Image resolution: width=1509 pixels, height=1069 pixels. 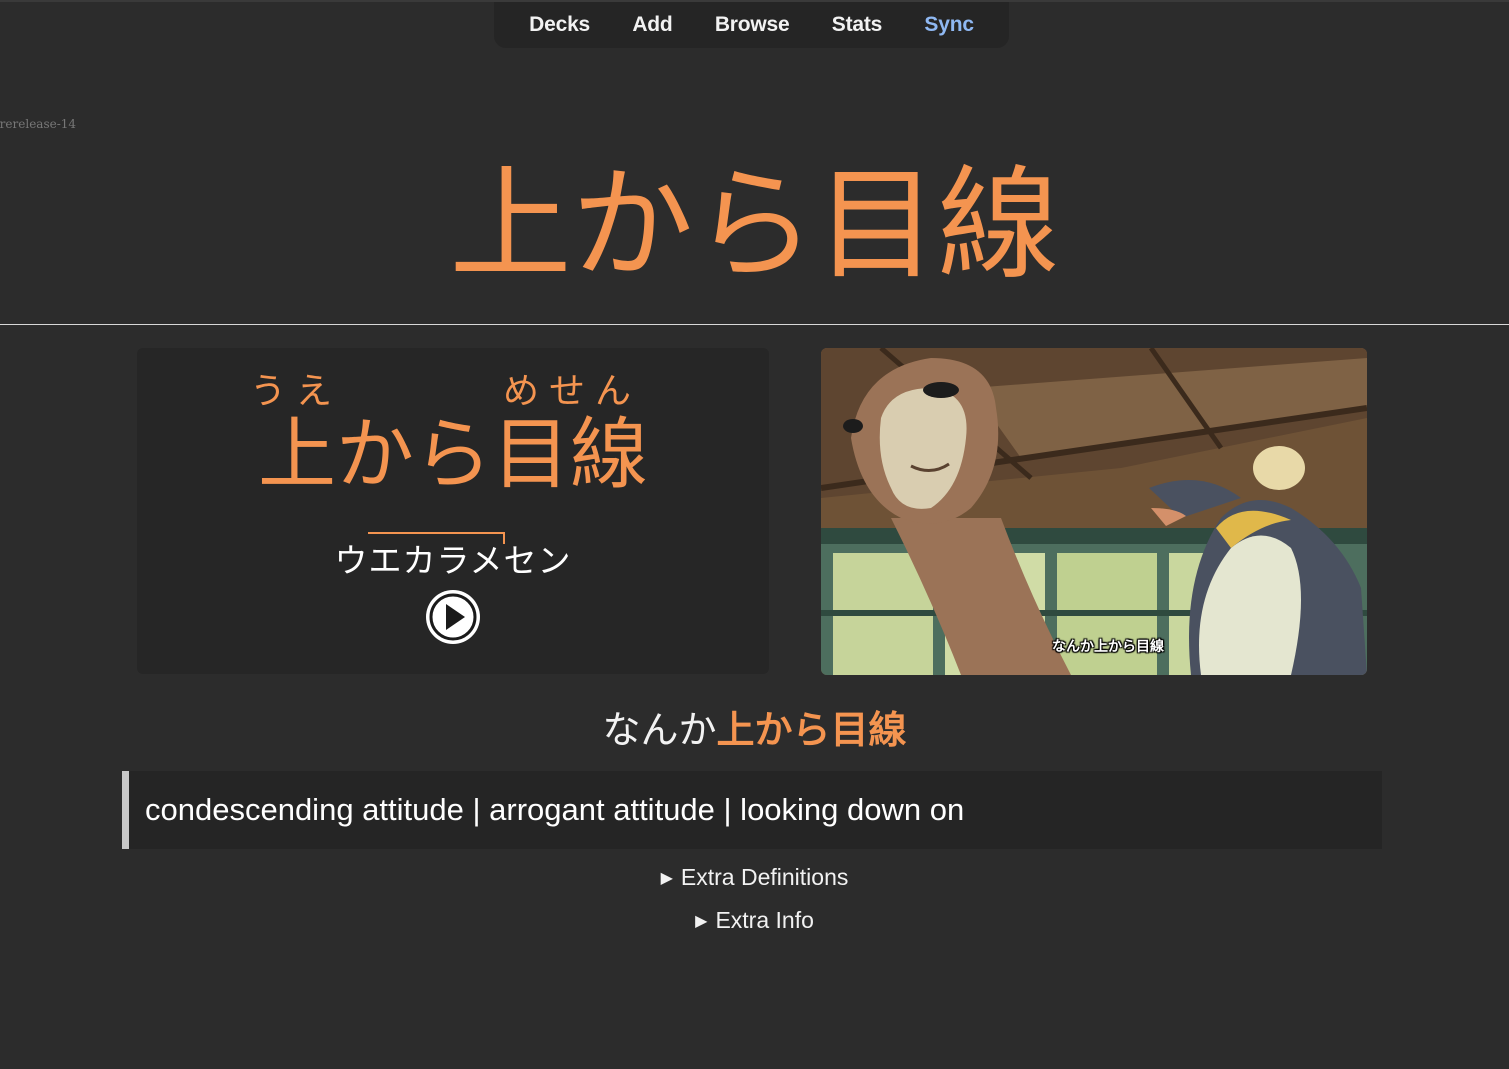 I want to click on example-sentence: なんか上から目線, so click(x=754, y=730).